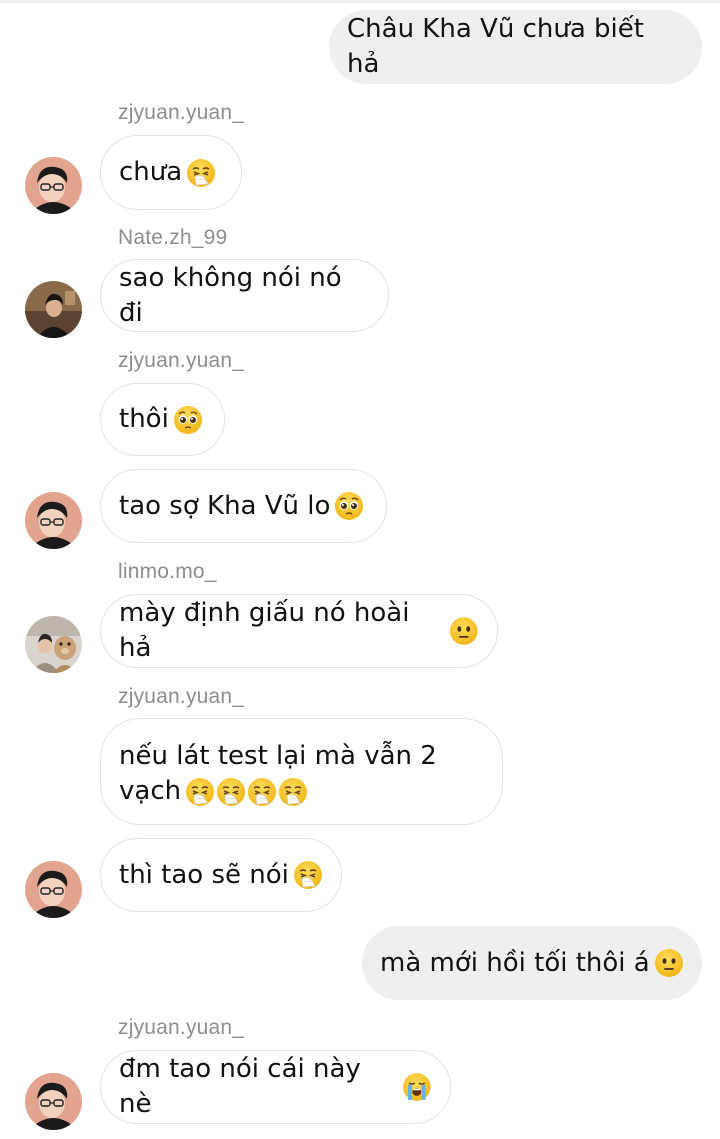 The width and height of the screenshot is (720, 1139). I want to click on top-divider, so click(360, 1).